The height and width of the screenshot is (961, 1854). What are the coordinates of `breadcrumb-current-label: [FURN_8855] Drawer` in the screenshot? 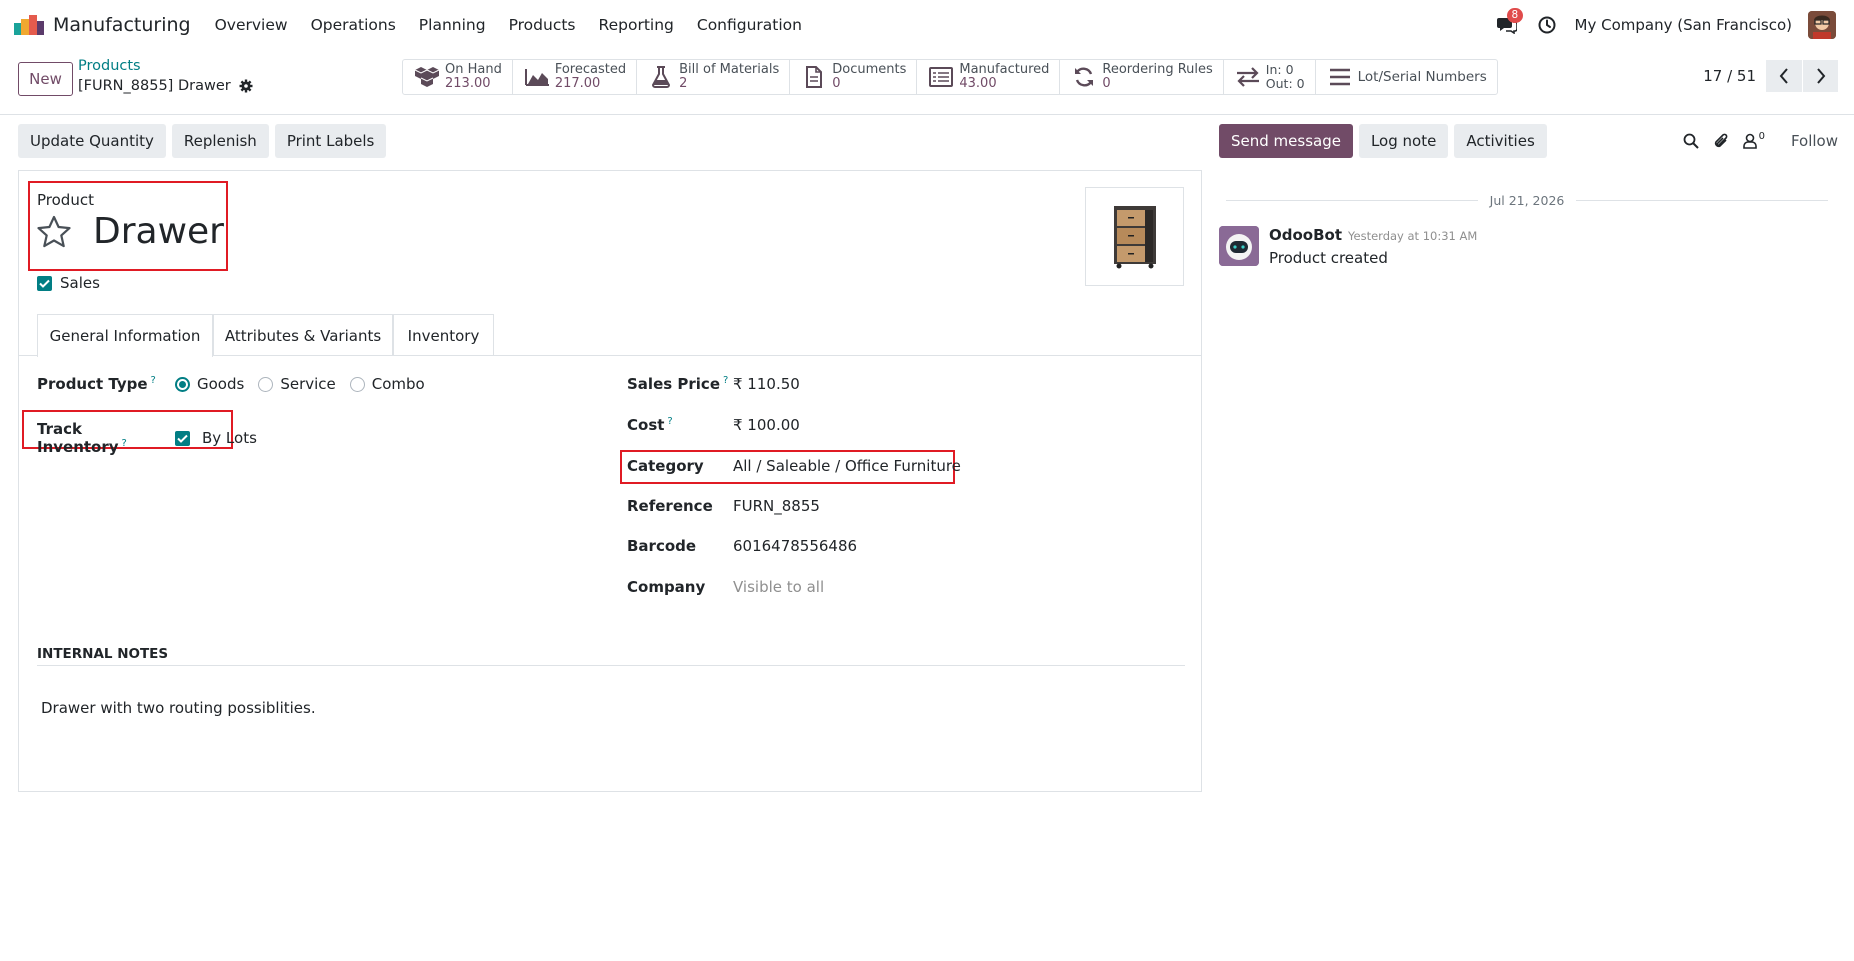 It's located at (154, 86).